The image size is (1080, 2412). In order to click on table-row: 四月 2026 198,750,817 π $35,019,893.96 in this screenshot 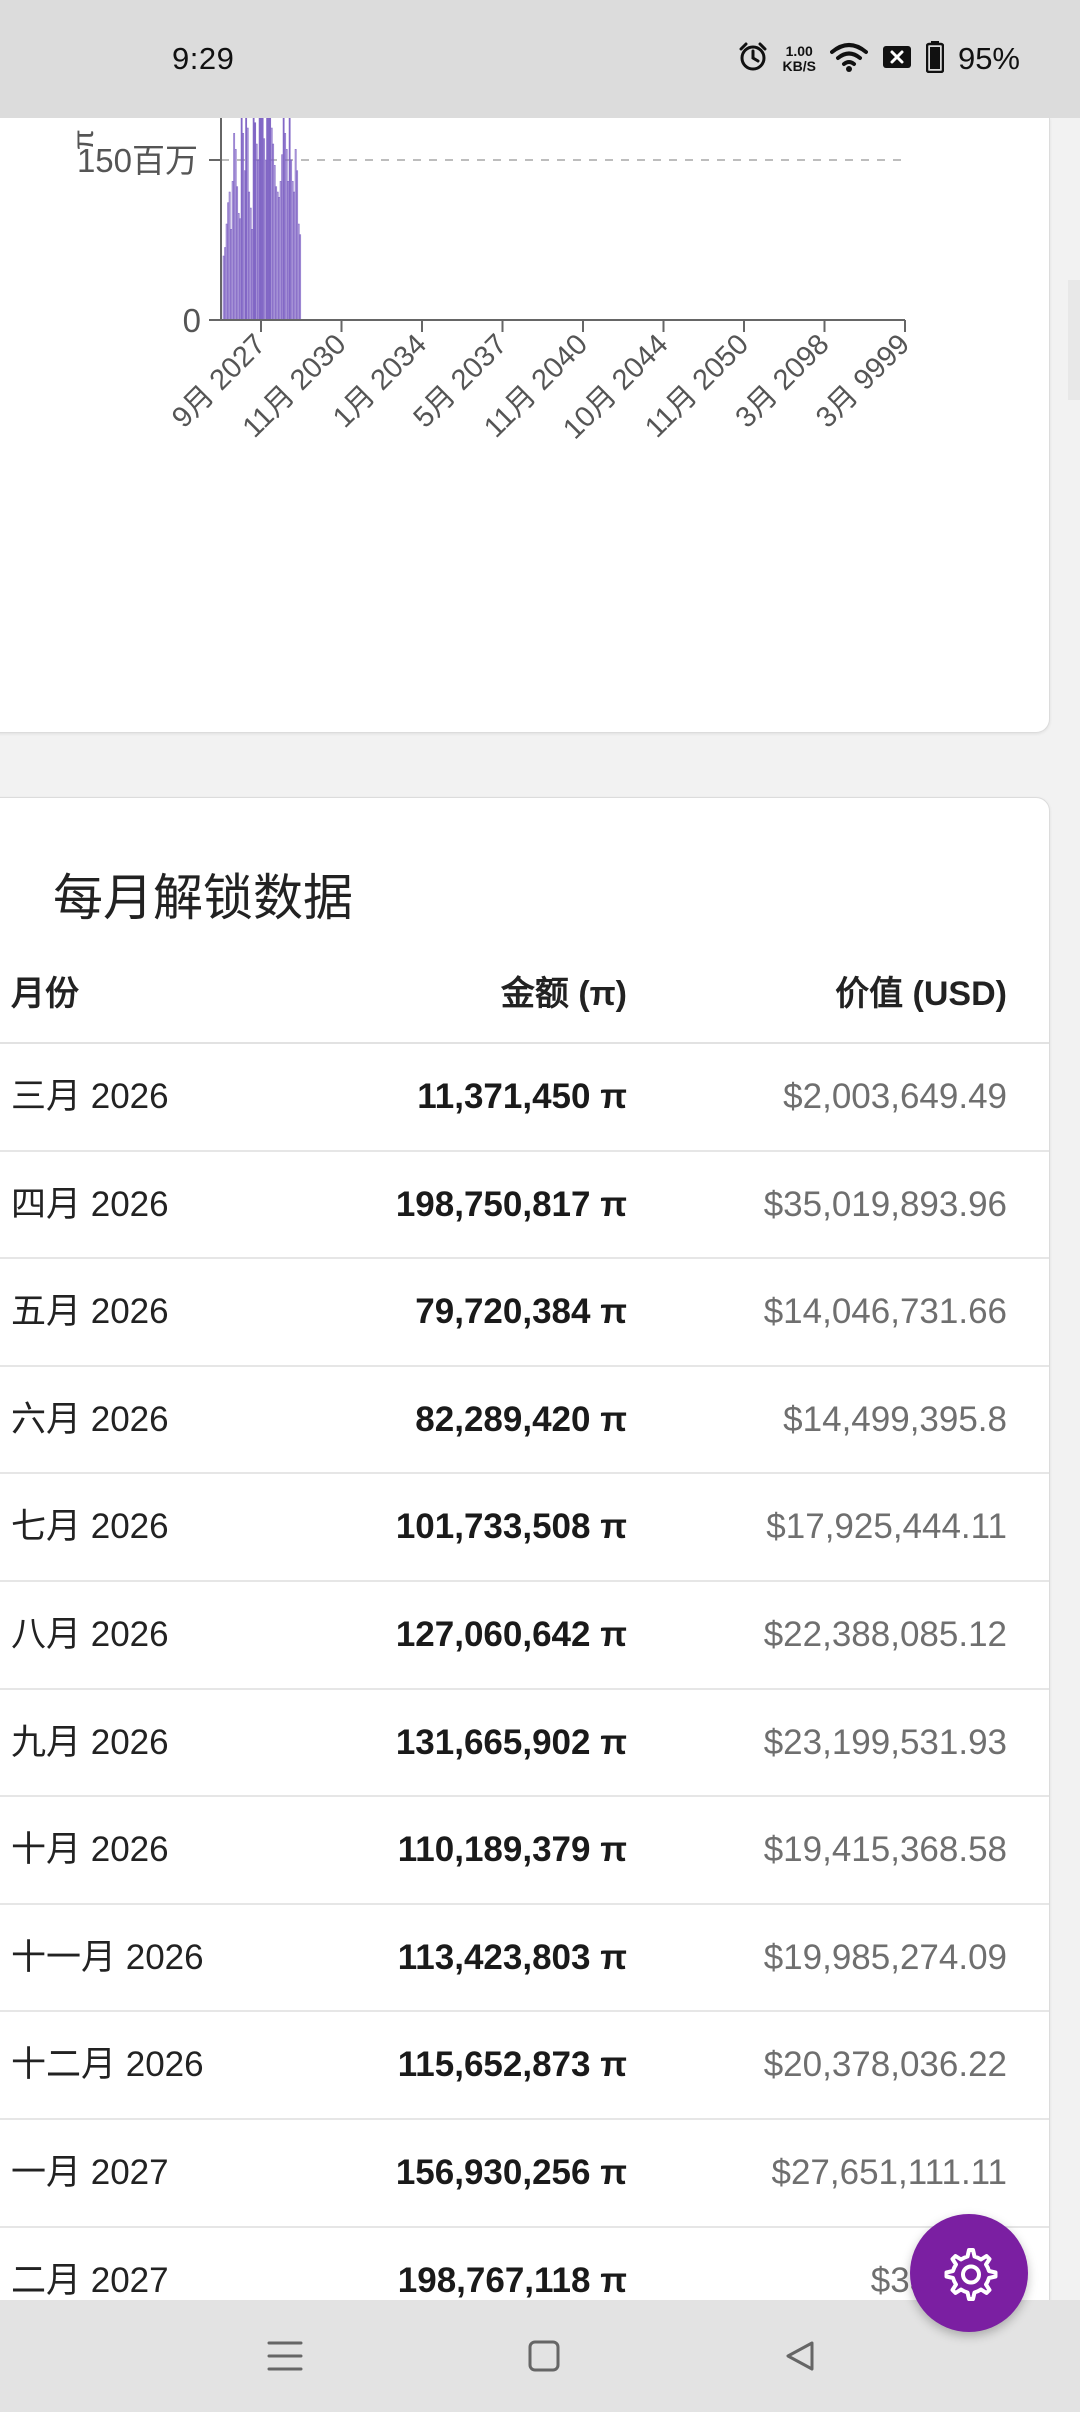, I will do `click(524, 1206)`.